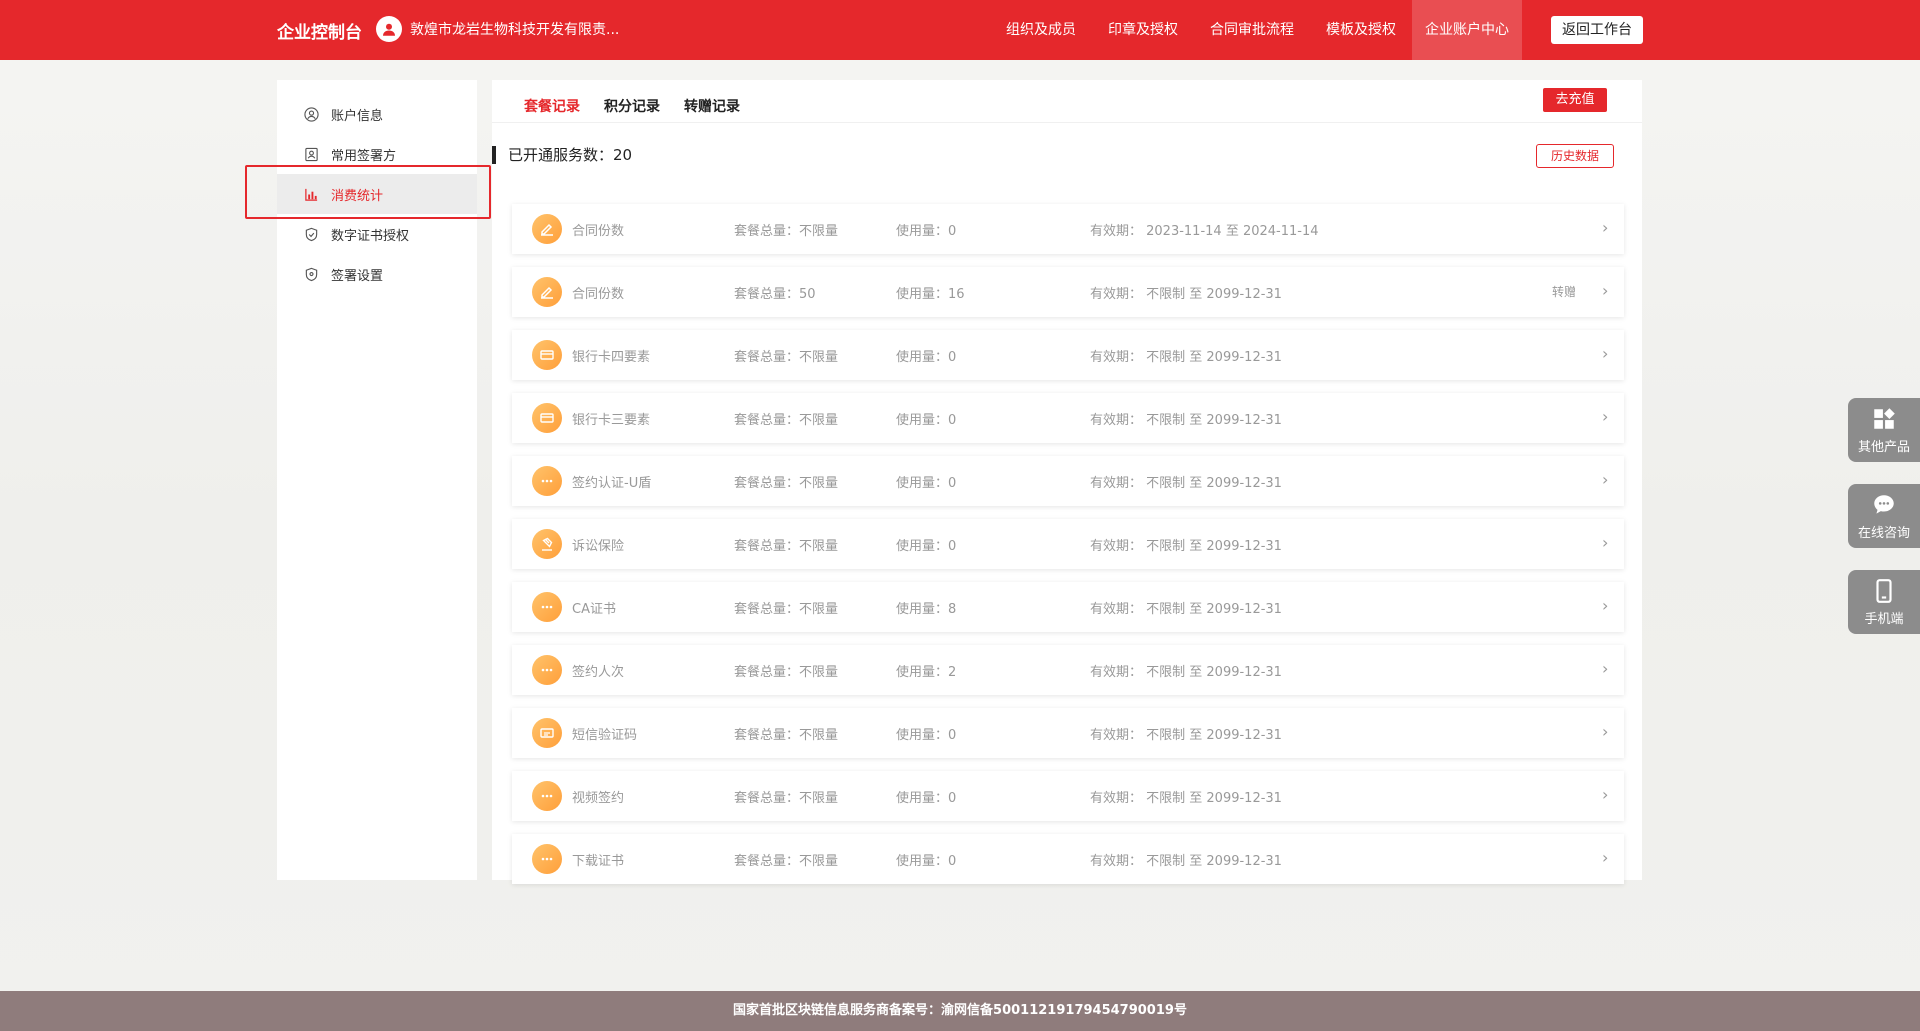 The height and width of the screenshot is (1031, 1920). What do you see at coordinates (552, 106) in the screenshot?
I see `tab-package-records: 套餐记录` at bounding box center [552, 106].